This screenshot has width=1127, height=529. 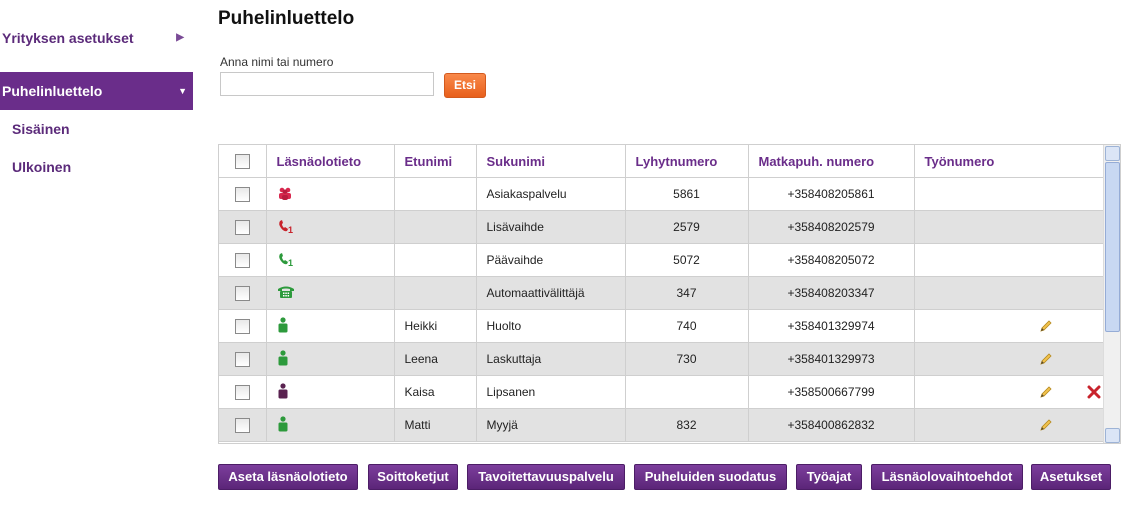 What do you see at coordinates (661, 425) in the screenshot?
I see `table-row: Matti Myyjä 832 +358400862832` at bounding box center [661, 425].